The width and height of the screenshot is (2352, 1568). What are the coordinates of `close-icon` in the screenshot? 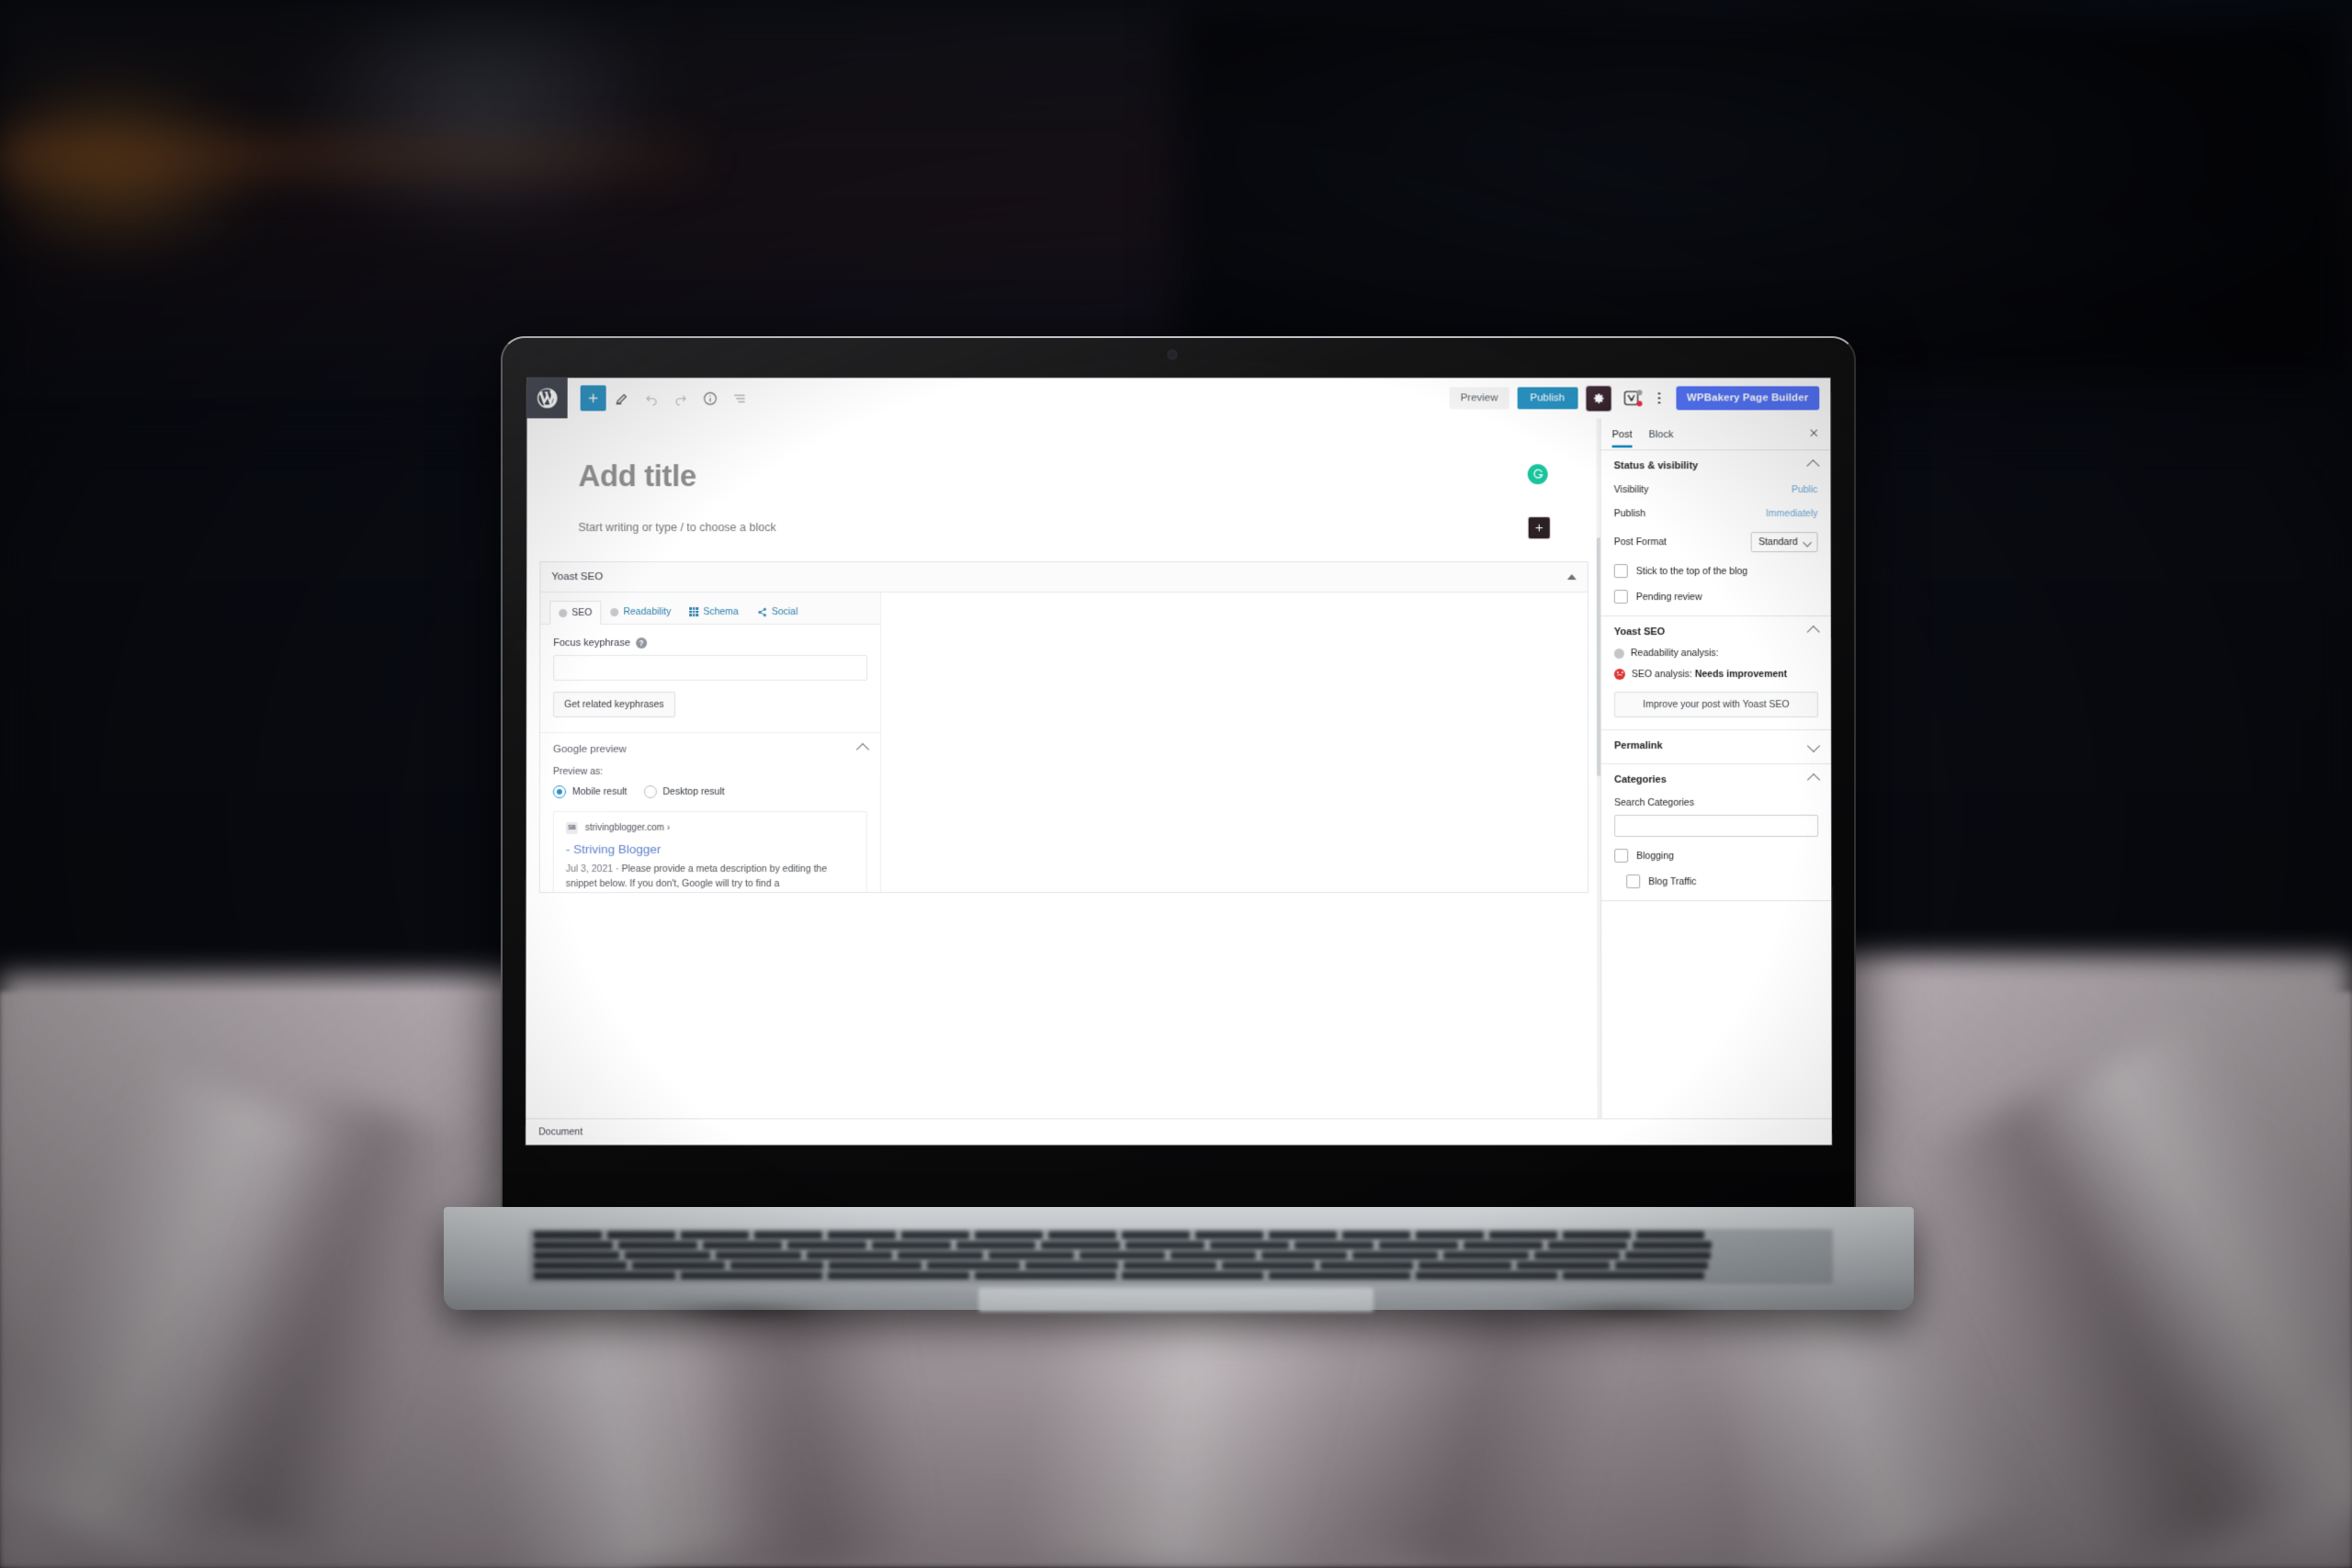 It's located at (1814, 433).